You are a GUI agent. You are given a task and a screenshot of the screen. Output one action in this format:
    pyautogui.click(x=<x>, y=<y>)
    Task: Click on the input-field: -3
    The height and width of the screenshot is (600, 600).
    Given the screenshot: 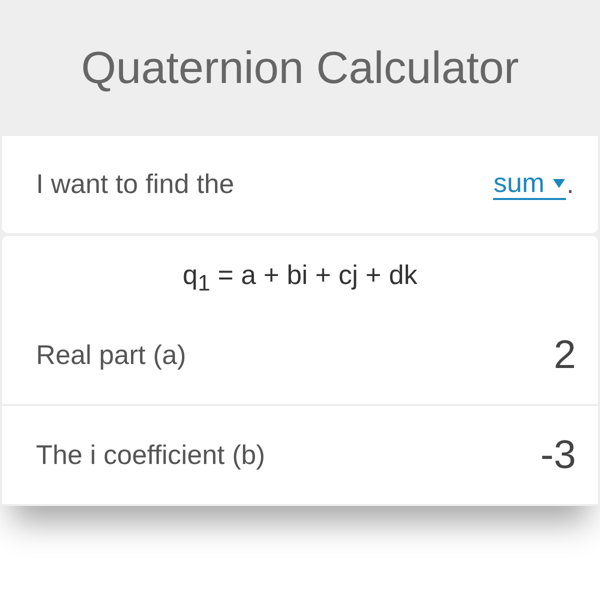 What is the action you would take?
    pyautogui.click(x=516, y=455)
    